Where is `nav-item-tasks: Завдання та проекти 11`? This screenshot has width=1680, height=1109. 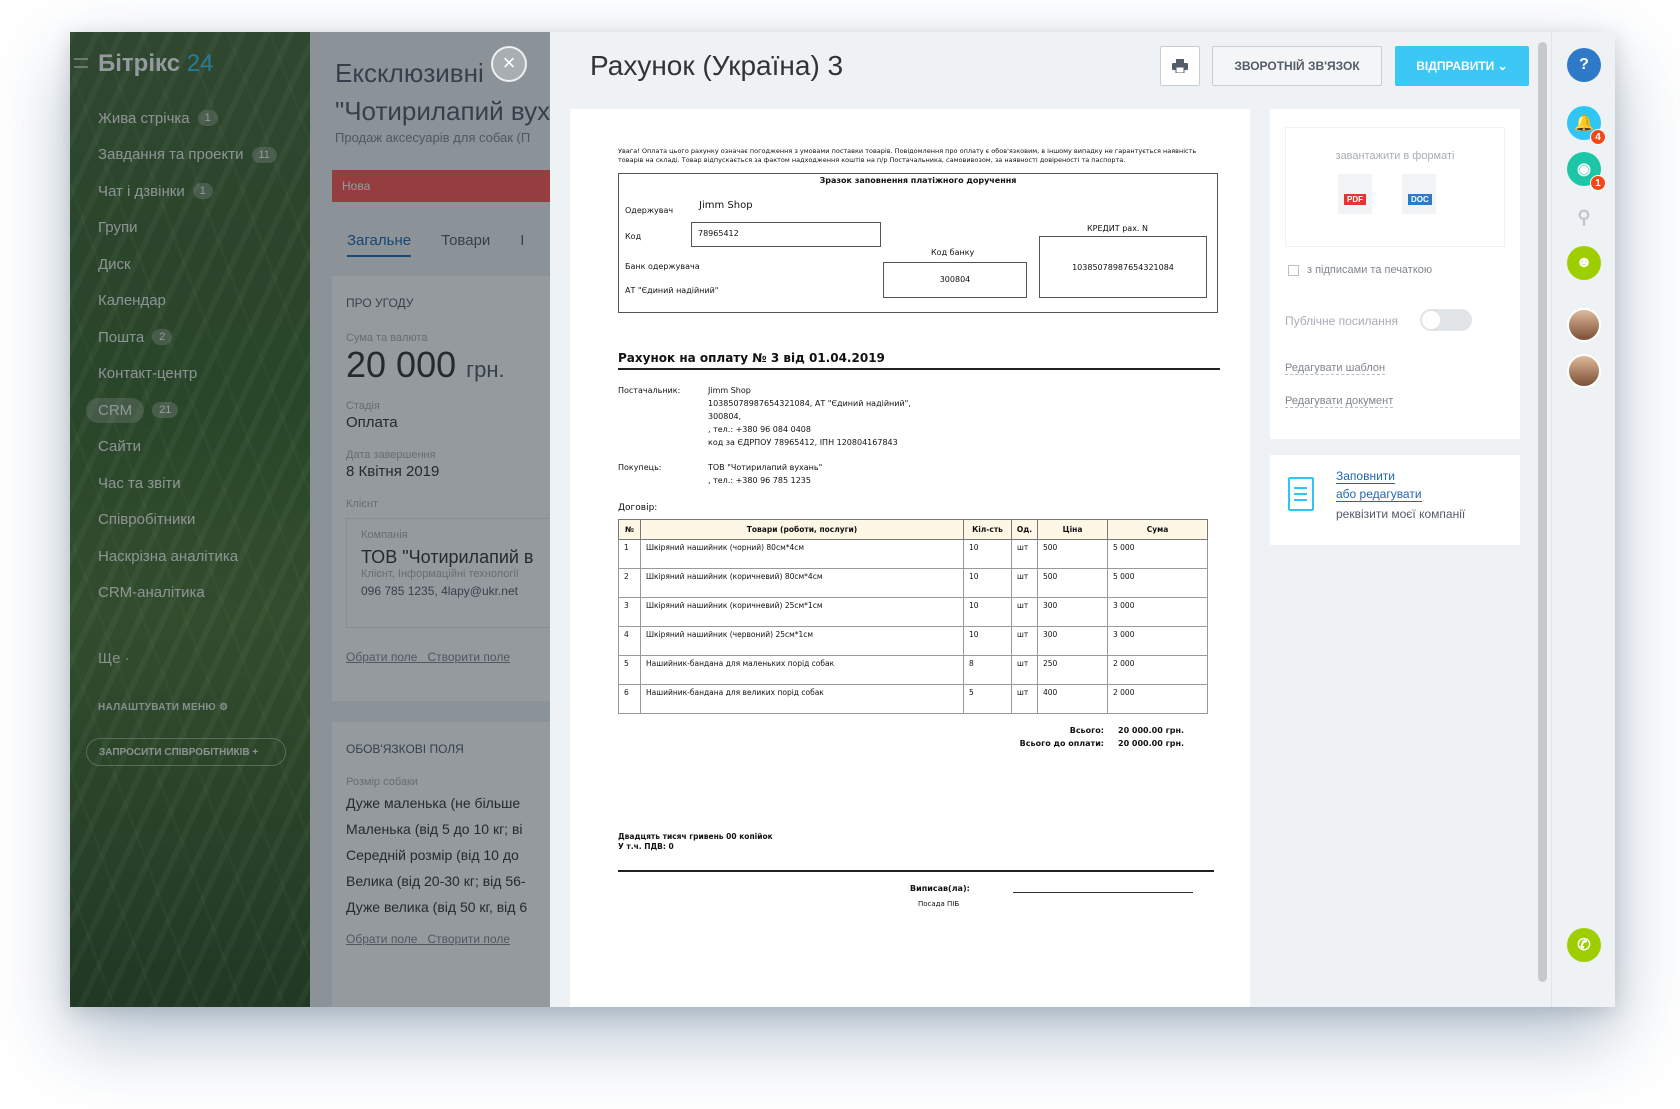 nav-item-tasks: Завдання та проекти 11 is located at coordinates (198, 155).